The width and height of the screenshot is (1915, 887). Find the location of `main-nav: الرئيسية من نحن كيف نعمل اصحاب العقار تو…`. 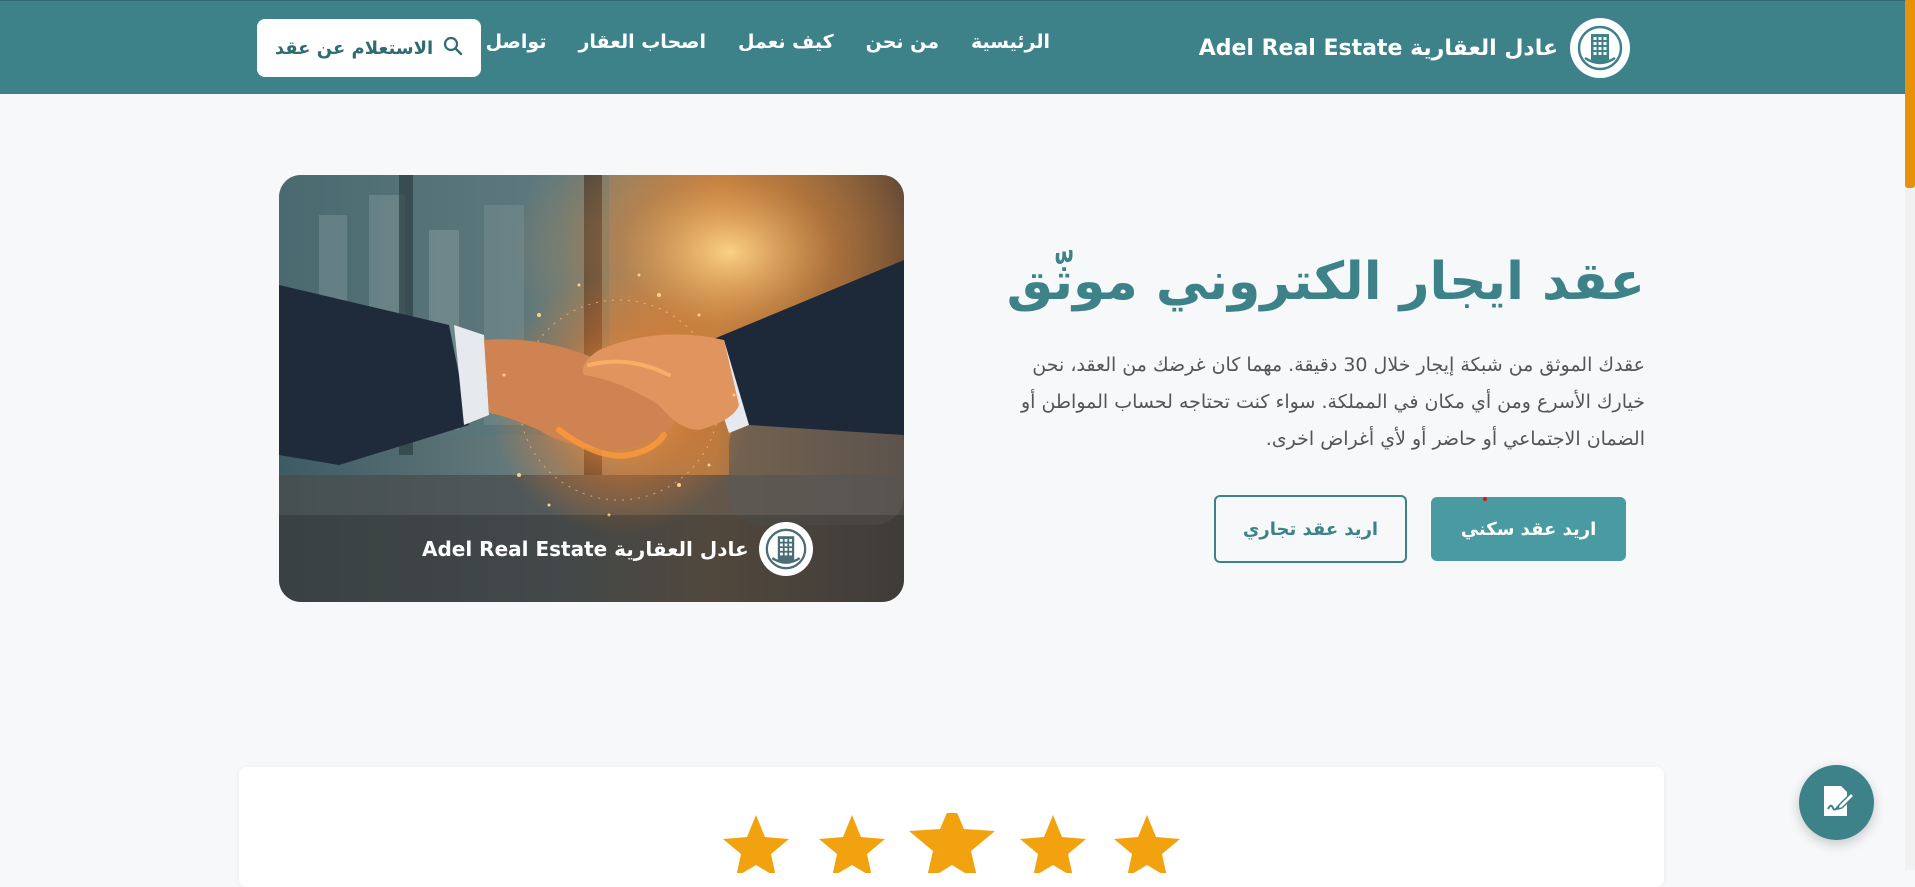

main-nav: الرئيسية من نحن كيف نعمل اصحاب العقار تو… is located at coordinates (746, 42).